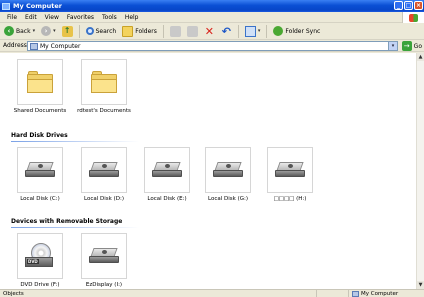 This screenshot has width=424, height=297. Describe the element at coordinates (31, 17) in the screenshot. I see `menu-edit: Edit` at that location.